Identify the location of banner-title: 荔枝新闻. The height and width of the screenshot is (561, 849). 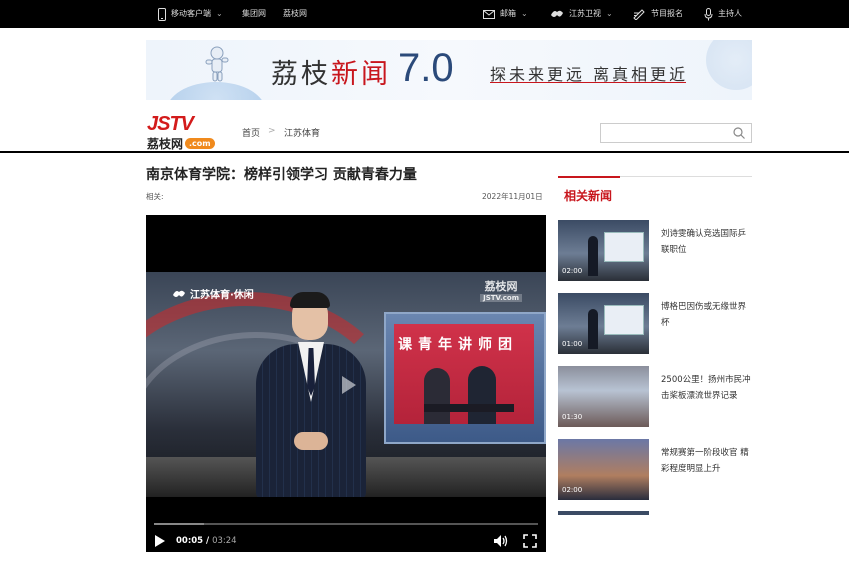
(331, 71).